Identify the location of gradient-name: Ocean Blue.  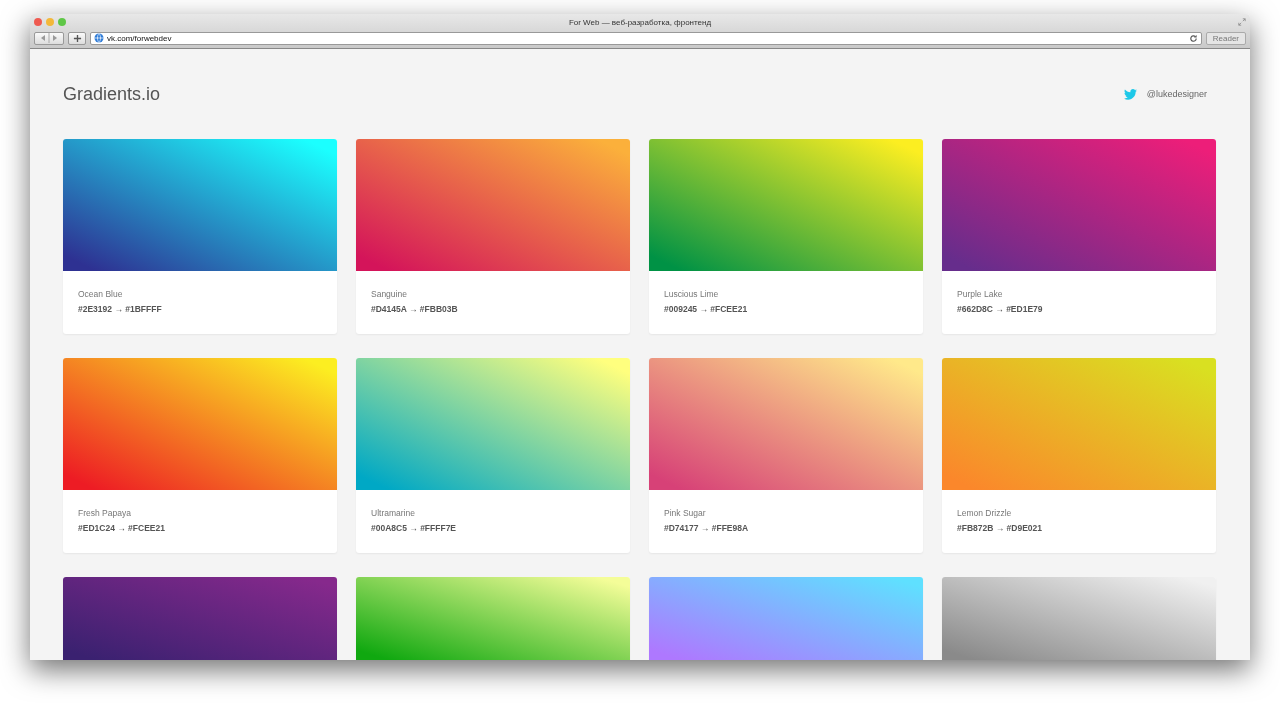
(101, 294).